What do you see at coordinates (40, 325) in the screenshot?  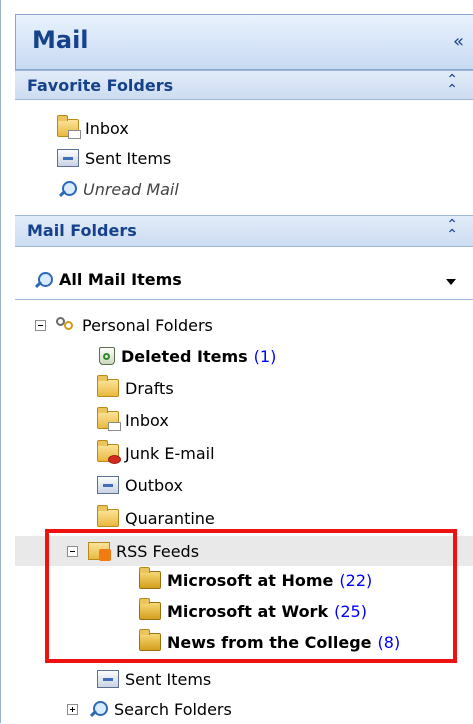 I see `collapse-toggle-icon` at bounding box center [40, 325].